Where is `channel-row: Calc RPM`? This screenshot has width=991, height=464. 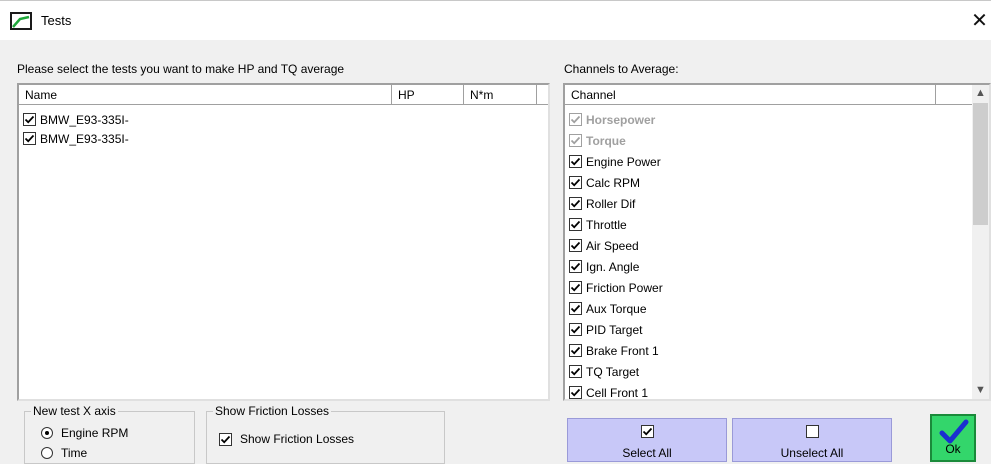 channel-row: Calc RPM is located at coordinates (604, 182).